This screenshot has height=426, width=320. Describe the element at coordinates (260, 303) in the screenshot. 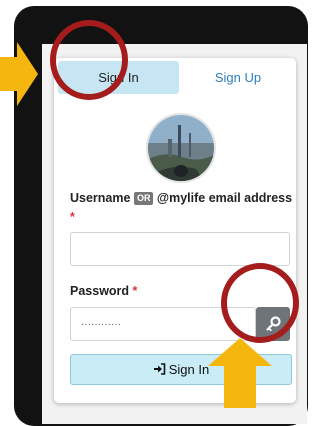

I see `circle-annotation-key-button` at that location.